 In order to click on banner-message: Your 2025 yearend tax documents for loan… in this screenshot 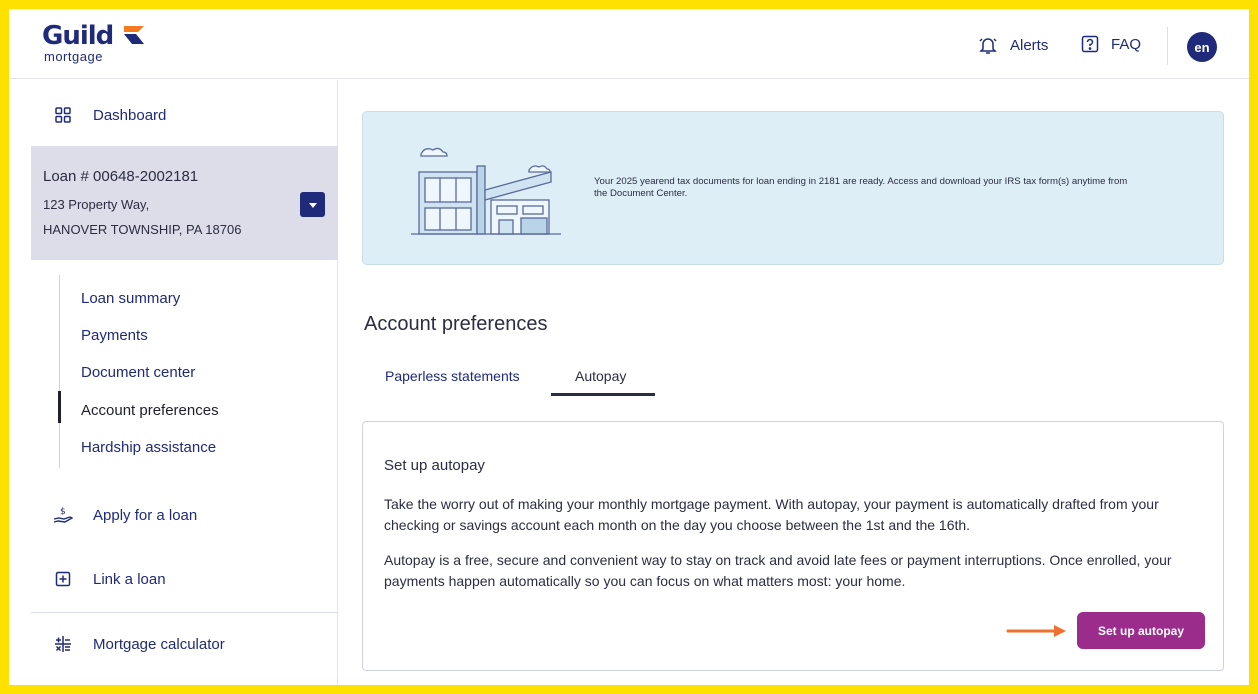, I will do `click(861, 187)`.